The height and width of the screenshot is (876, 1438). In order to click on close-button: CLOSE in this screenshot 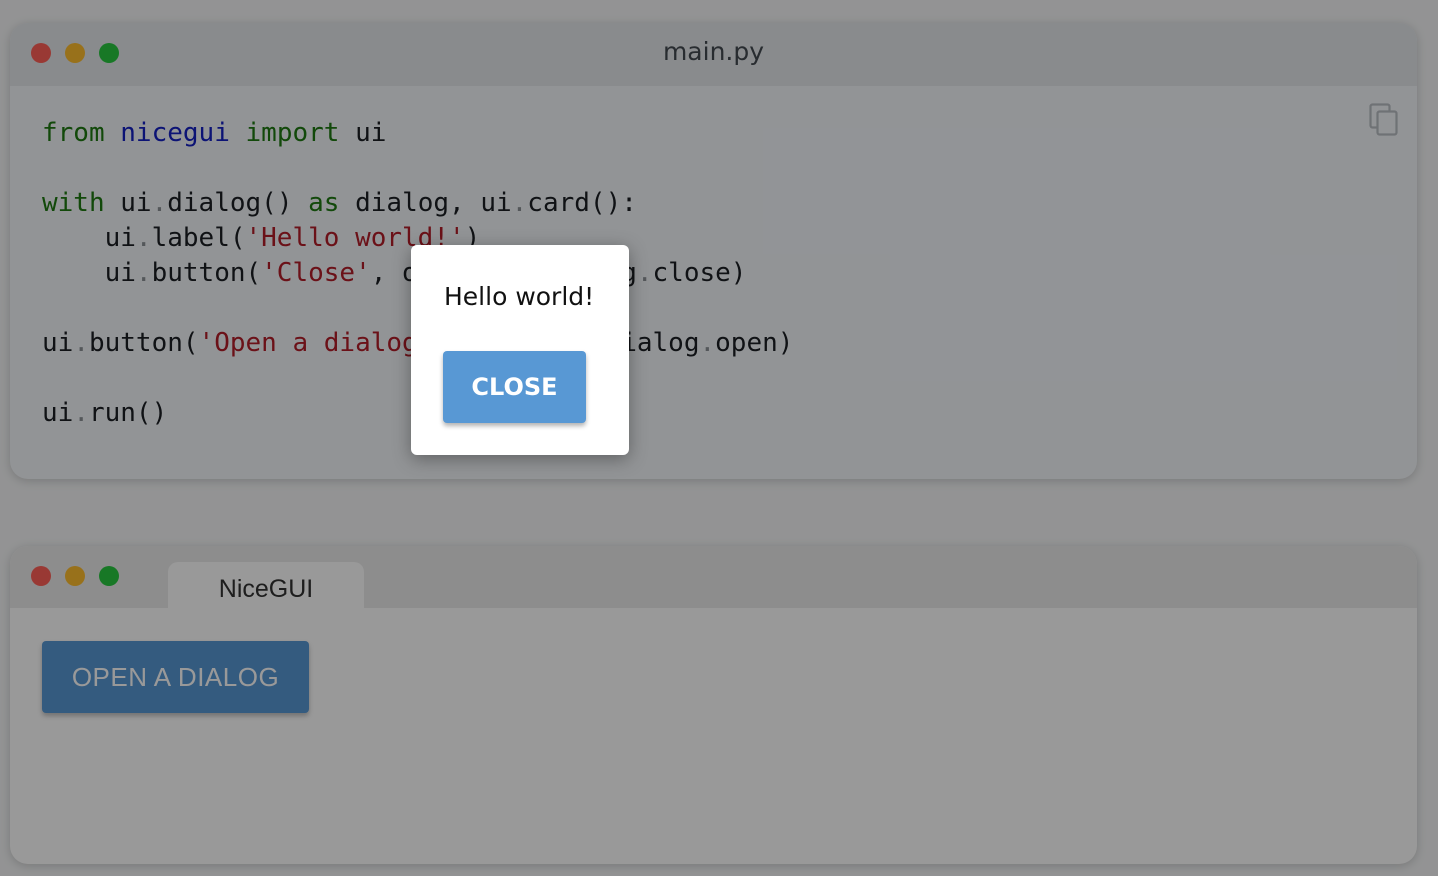, I will do `click(514, 387)`.